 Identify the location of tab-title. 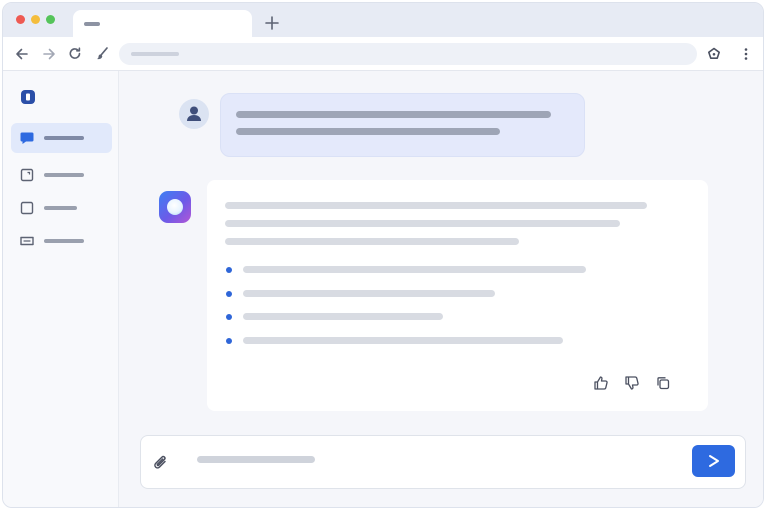
(92, 24).